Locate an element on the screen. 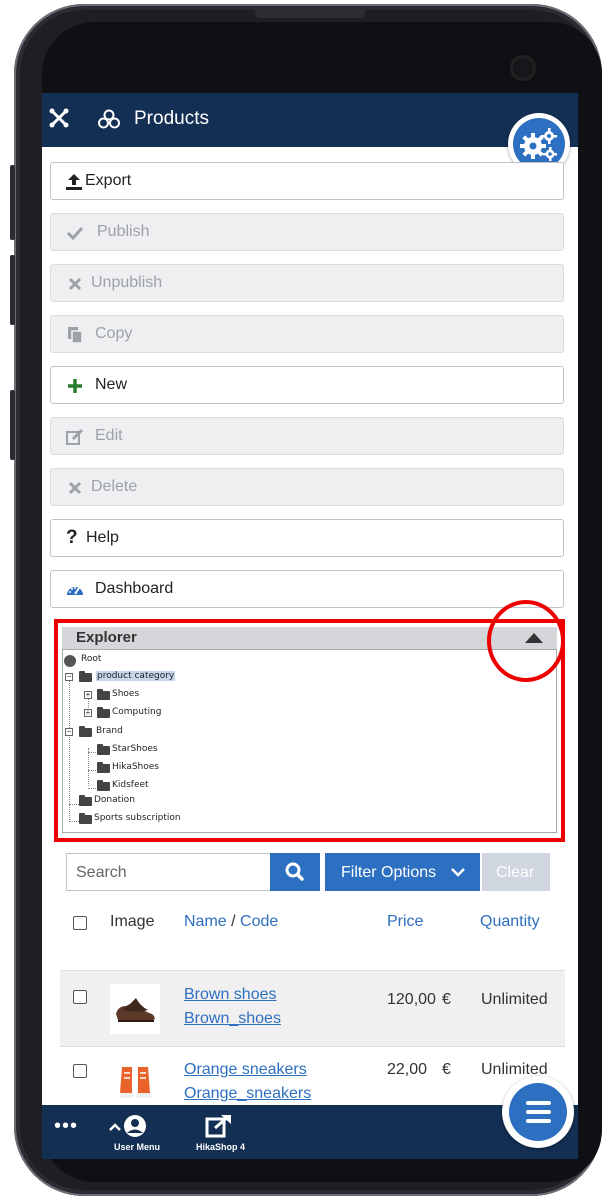 The image size is (612, 1203). tree-node-brand: Brand is located at coordinates (109, 731).